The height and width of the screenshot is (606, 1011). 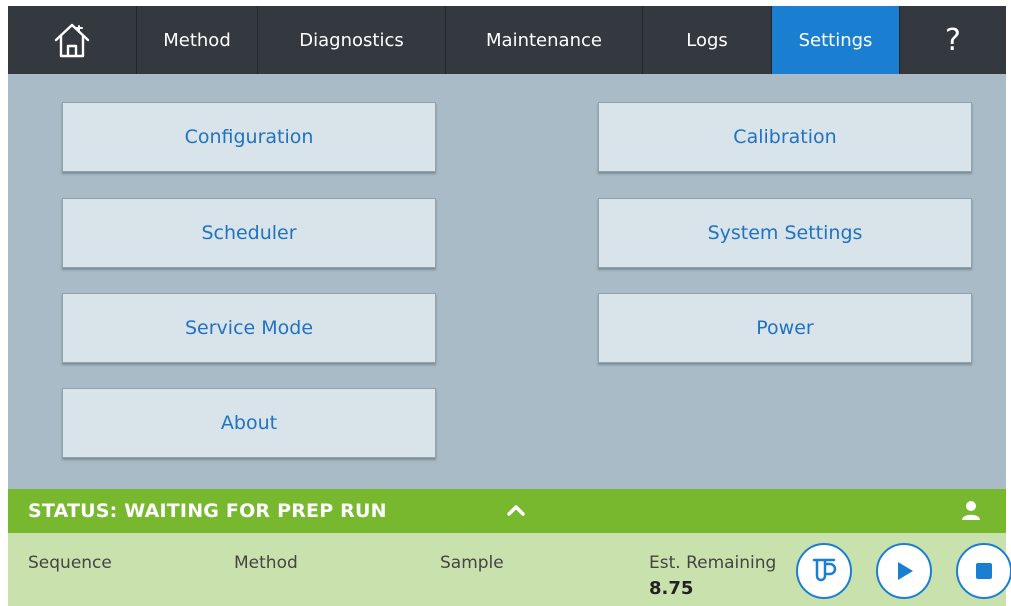 What do you see at coordinates (713, 563) in the screenshot?
I see `est-remaining-label: Est. Remaining` at bounding box center [713, 563].